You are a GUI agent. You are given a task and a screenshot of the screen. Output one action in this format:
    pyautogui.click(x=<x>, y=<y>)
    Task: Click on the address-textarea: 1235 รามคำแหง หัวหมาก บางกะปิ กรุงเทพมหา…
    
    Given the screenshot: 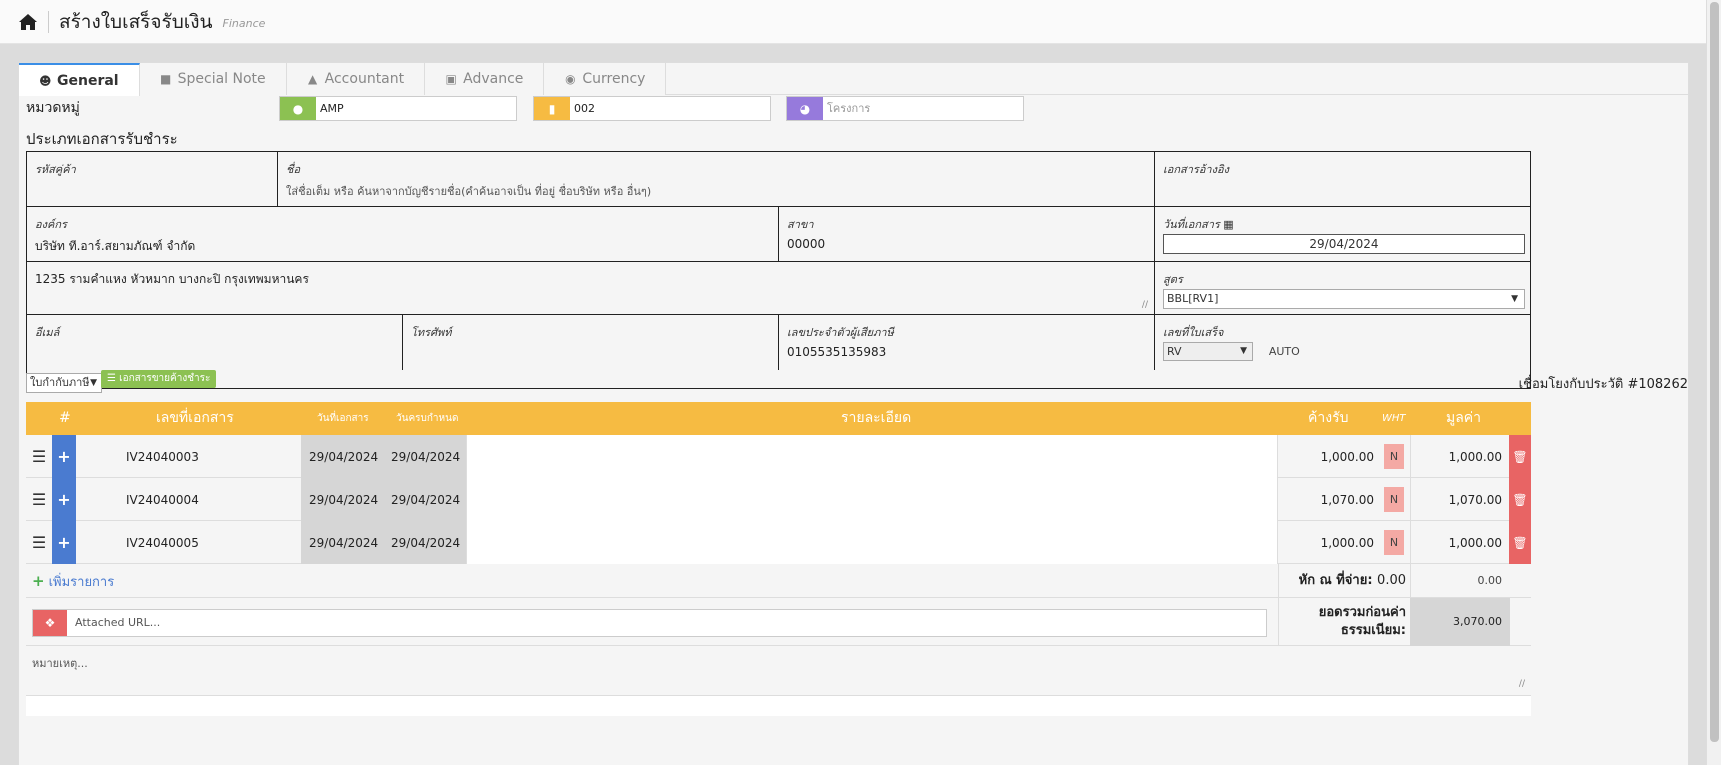 What is the action you would take?
    pyautogui.click(x=590, y=279)
    